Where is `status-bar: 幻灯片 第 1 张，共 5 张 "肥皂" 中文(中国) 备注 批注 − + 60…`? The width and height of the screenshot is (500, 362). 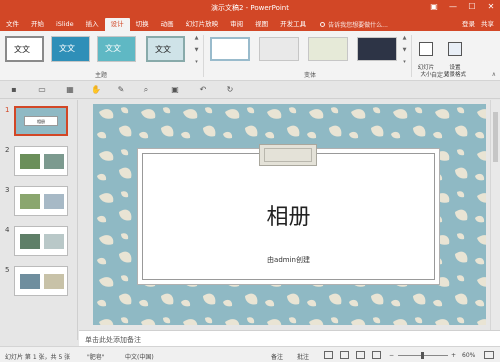 status-bar: 幻灯片 第 1 张，共 5 张 "肥皂" 中文(中国) 备注 批注 − + 60… is located at coordinates (250, 354).